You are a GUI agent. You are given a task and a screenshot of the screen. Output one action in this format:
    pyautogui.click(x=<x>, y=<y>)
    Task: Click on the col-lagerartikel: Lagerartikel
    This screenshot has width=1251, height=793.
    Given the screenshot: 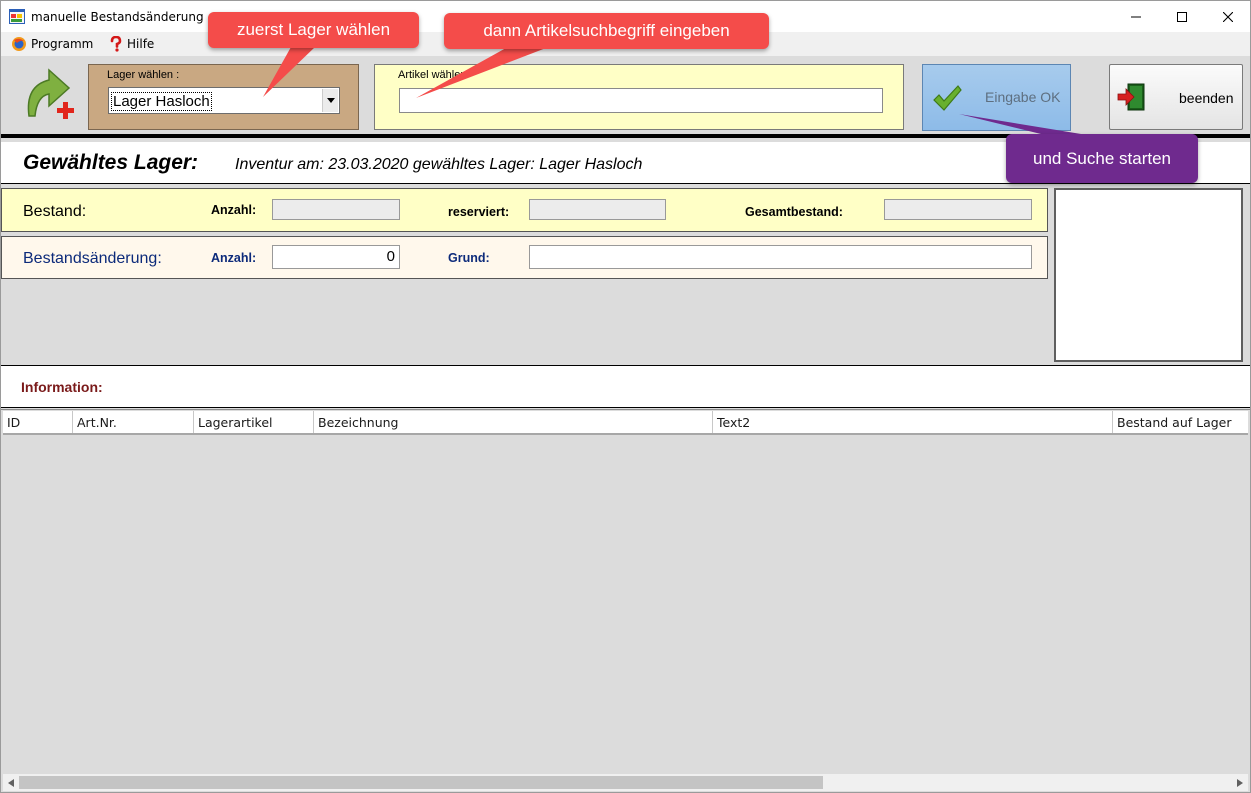 What is the action you would take?
    pyautogui.click(x=254, y=422)
    